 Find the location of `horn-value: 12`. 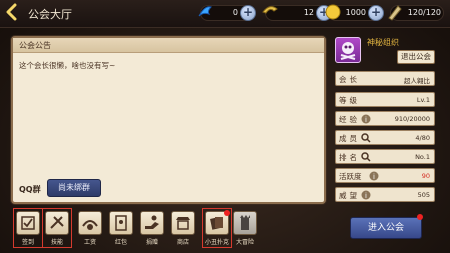

horn-value: 12 is located at coordinates (308, 12).